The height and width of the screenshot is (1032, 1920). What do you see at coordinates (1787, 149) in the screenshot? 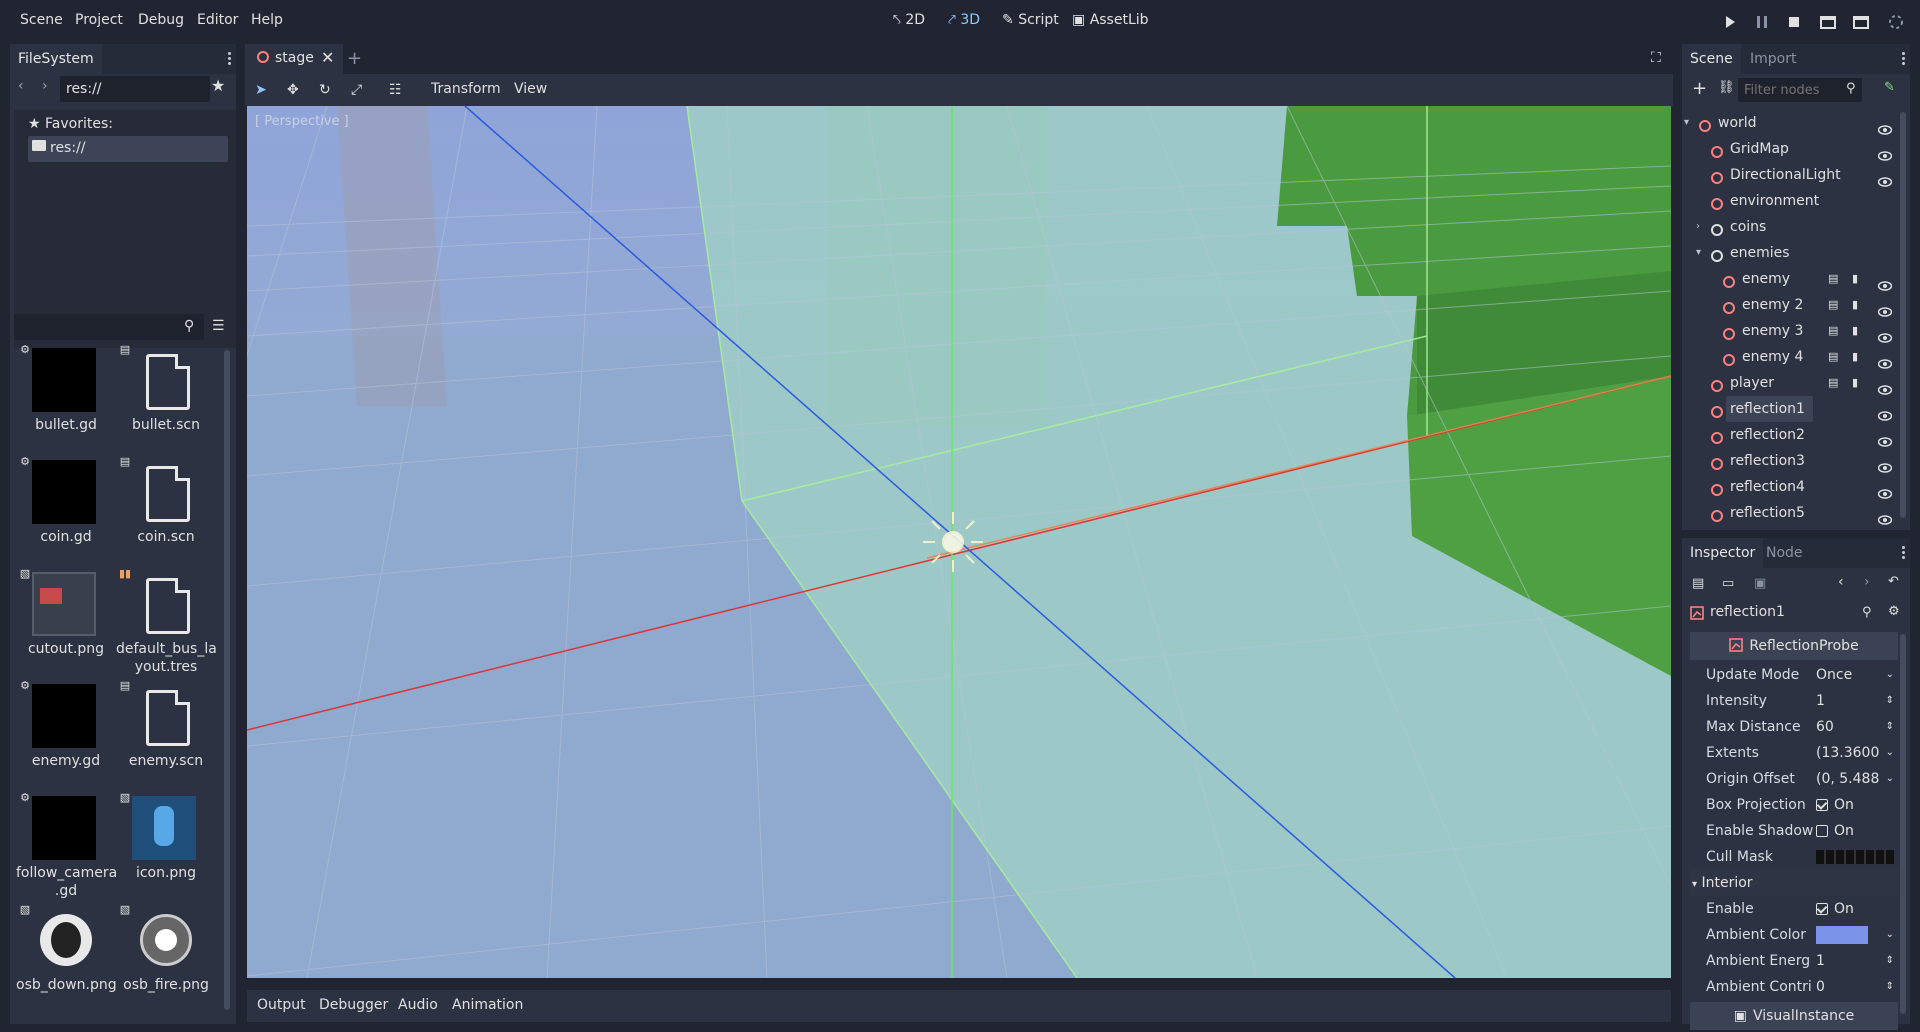
I see `tree-node-gridmap: GridMap` at bounding box center [1787, 149].